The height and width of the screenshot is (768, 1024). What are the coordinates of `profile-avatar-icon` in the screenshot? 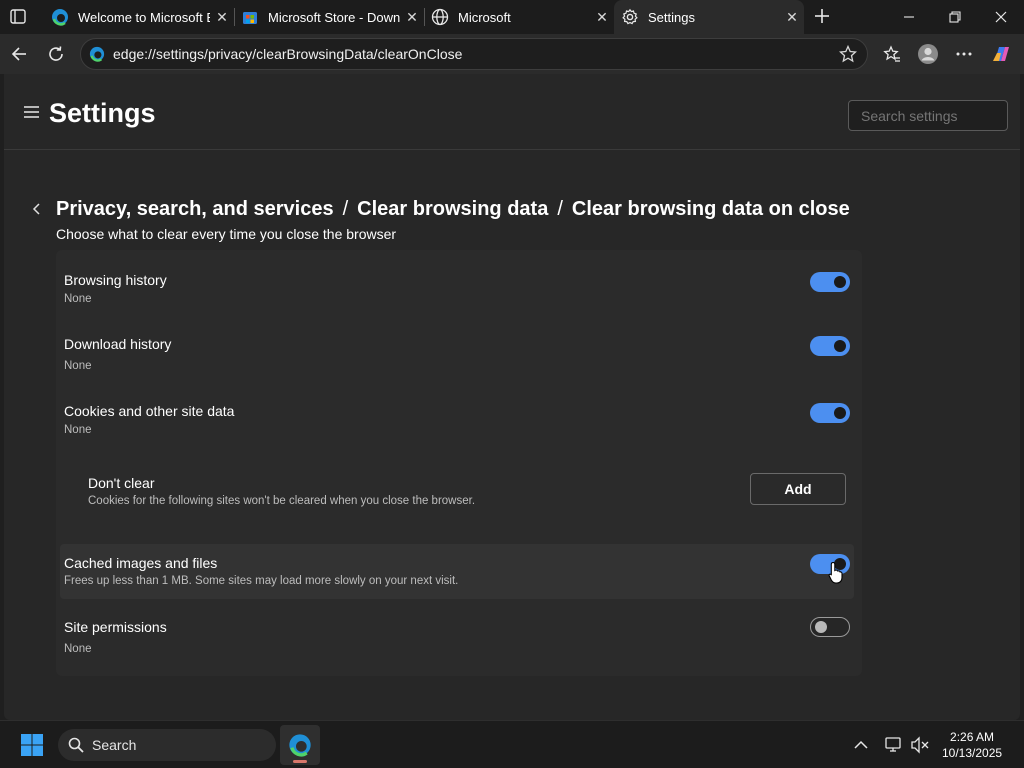 It's located at (928, 54).